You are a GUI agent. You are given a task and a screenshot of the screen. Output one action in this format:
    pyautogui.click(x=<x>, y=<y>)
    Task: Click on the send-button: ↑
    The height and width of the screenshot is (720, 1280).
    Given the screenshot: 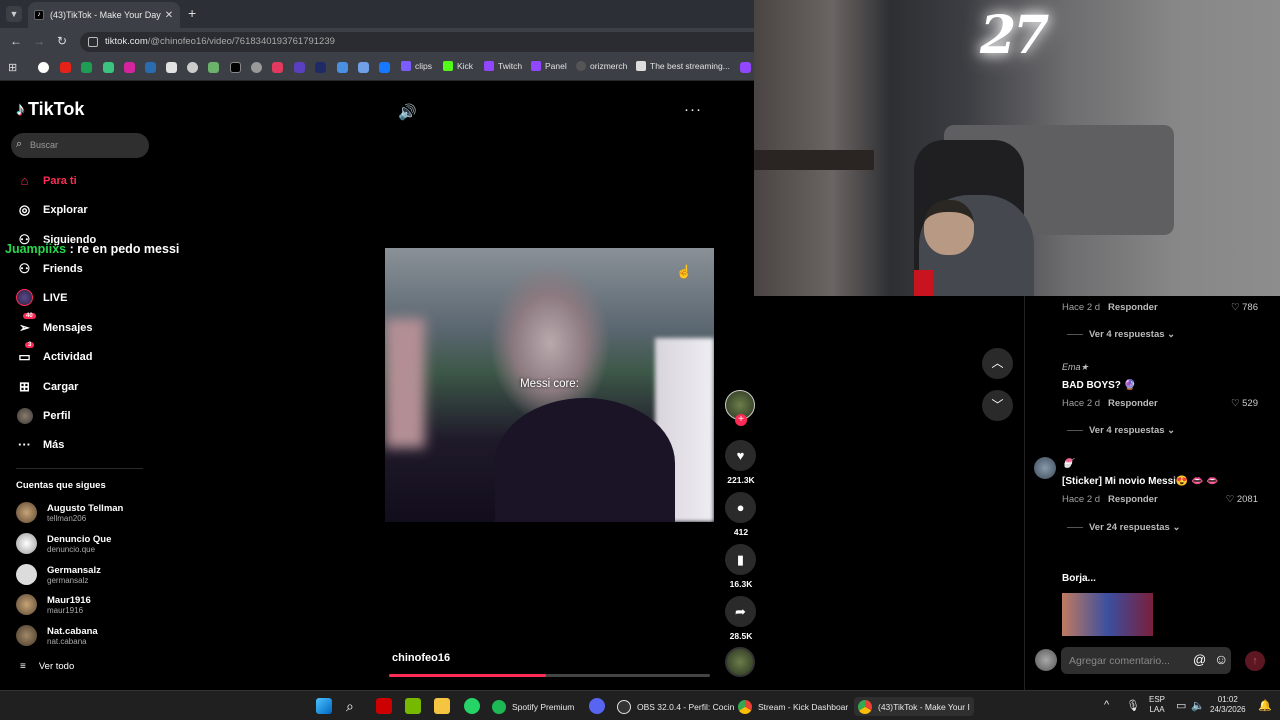 What is the action you would take?
    pyautogui.click(x=1255, y=661)
    